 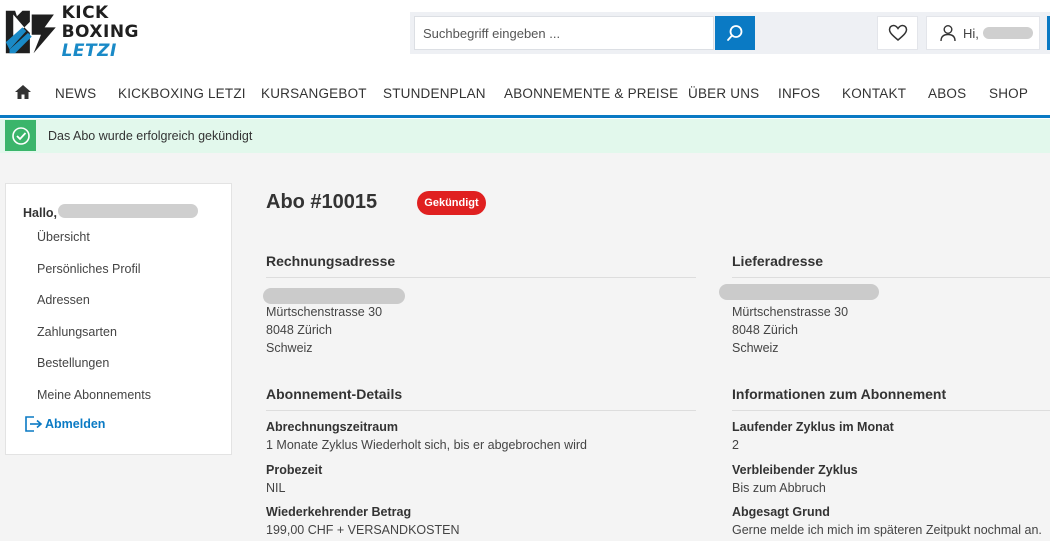 What do you see at coordinates (89, 50) in the screenshot?
I see `logo-line-letzi: LETZI` at bounding box center [89, 50].